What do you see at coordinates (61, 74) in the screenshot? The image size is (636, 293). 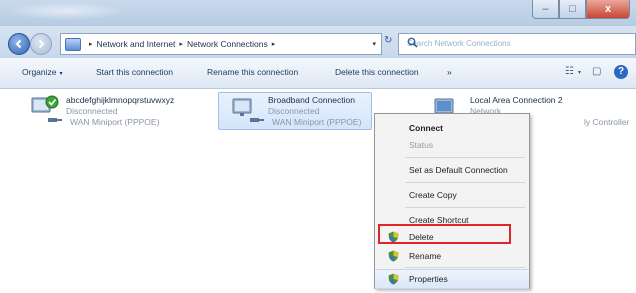 I see `chevron-down-icon: ▾` at bounding box center [61, 74].